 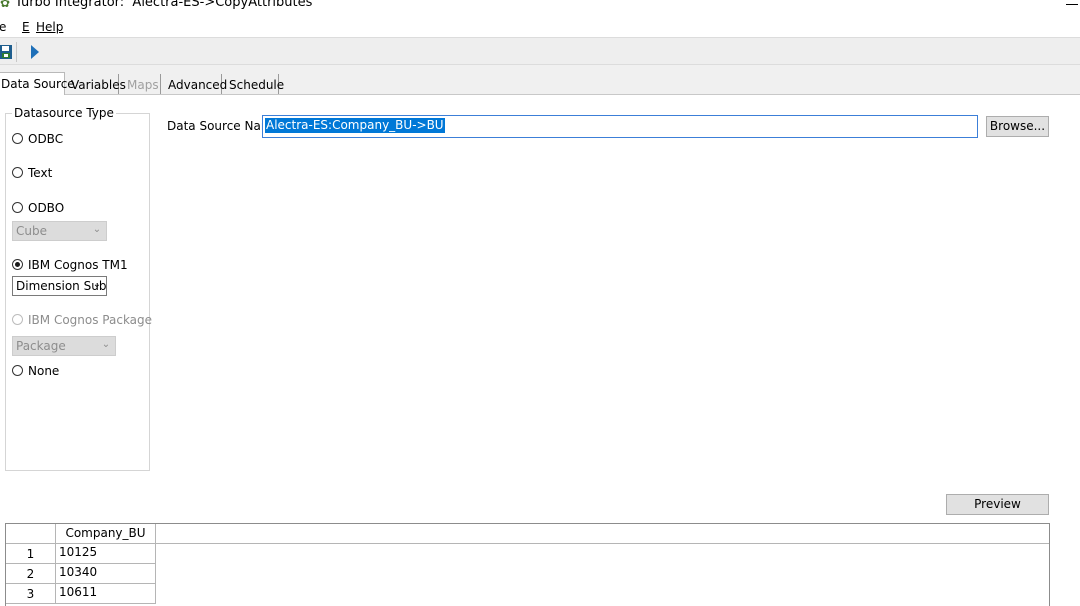 What do you see at coordinates (1072, 4) in the screenshot?
I see `minimize-button` at bounding box center [1072, 4].